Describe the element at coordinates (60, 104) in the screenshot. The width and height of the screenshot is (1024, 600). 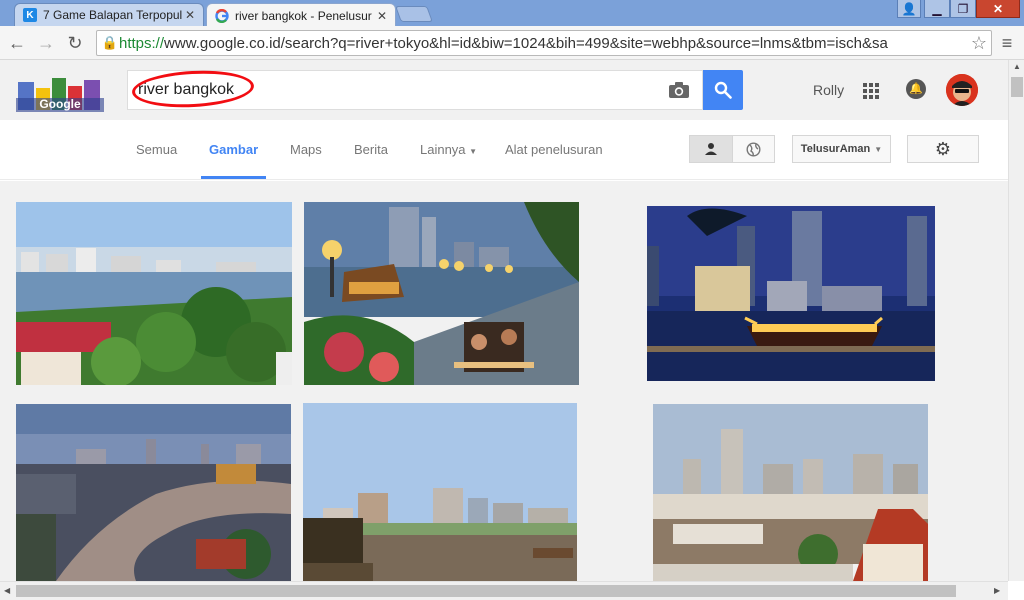
I see `svg-text: Google` at that location.